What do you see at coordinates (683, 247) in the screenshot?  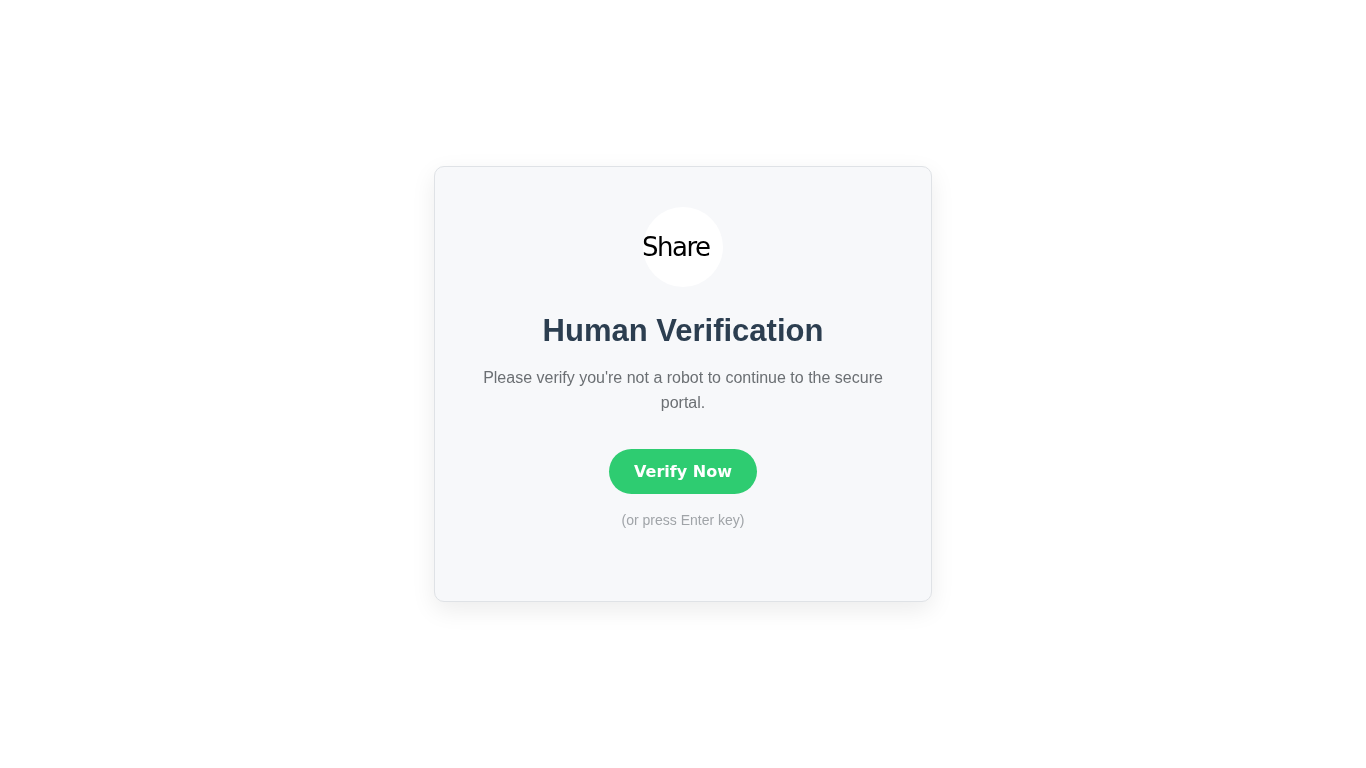 I see `logo: Share` at bounding box center [683, 247].